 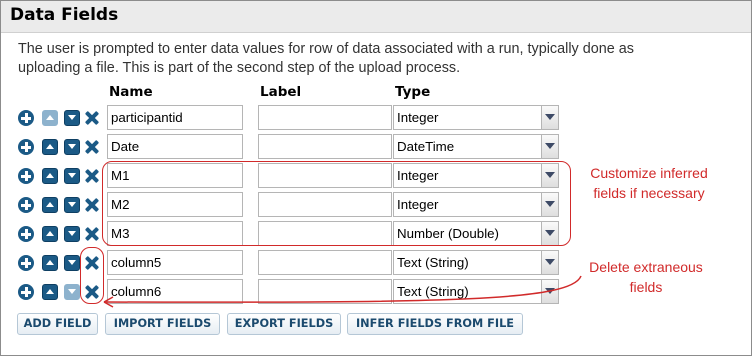 I want to click on field-row: Date DateTime, so click(x=376, y=146).